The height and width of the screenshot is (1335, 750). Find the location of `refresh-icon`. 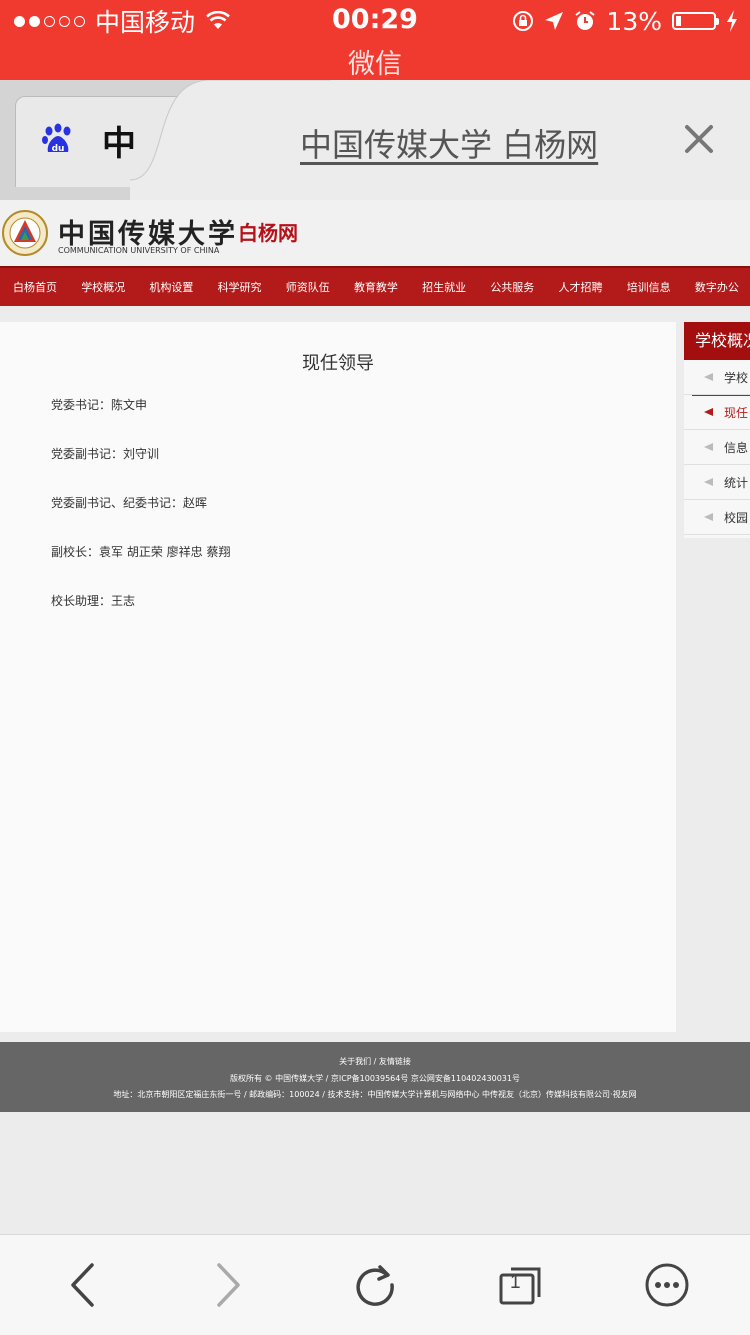

refresh-icon is located at coordinates (375, 1285).